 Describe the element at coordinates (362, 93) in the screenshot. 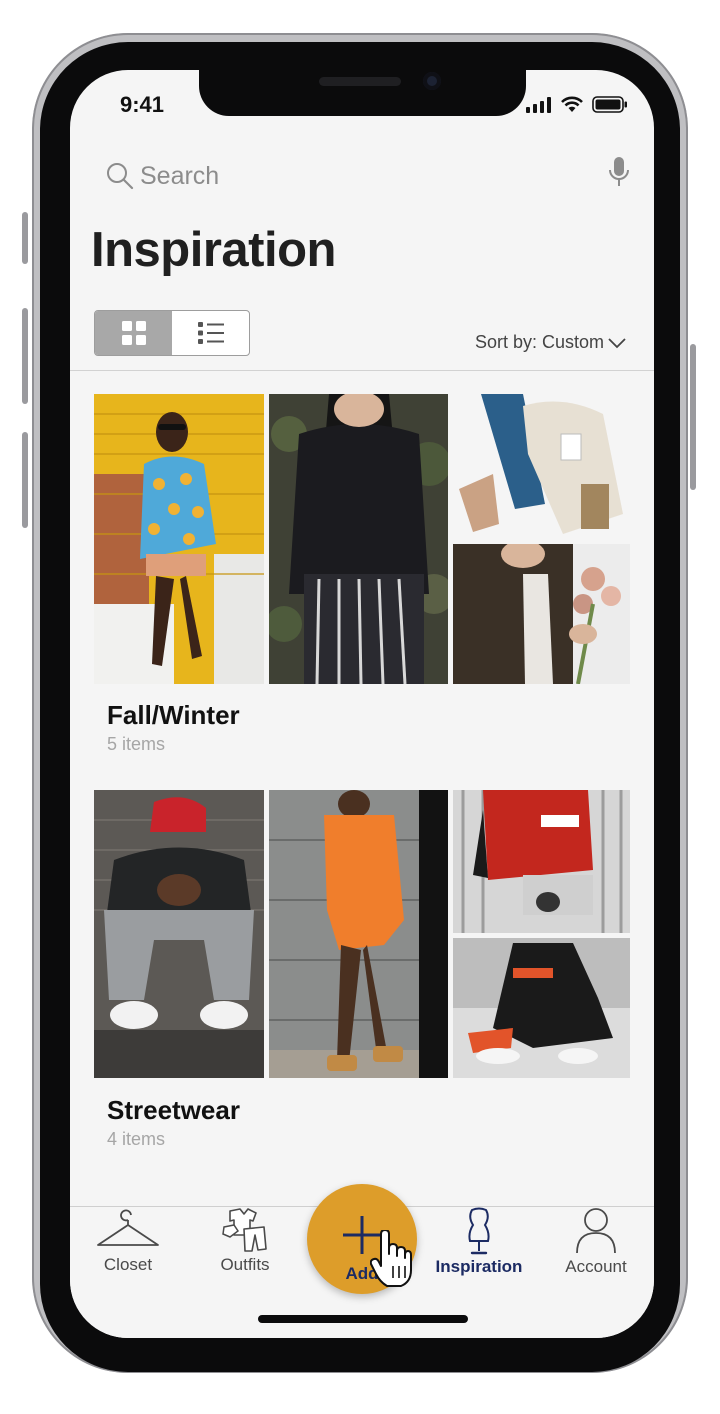

I see `notch` at that location.